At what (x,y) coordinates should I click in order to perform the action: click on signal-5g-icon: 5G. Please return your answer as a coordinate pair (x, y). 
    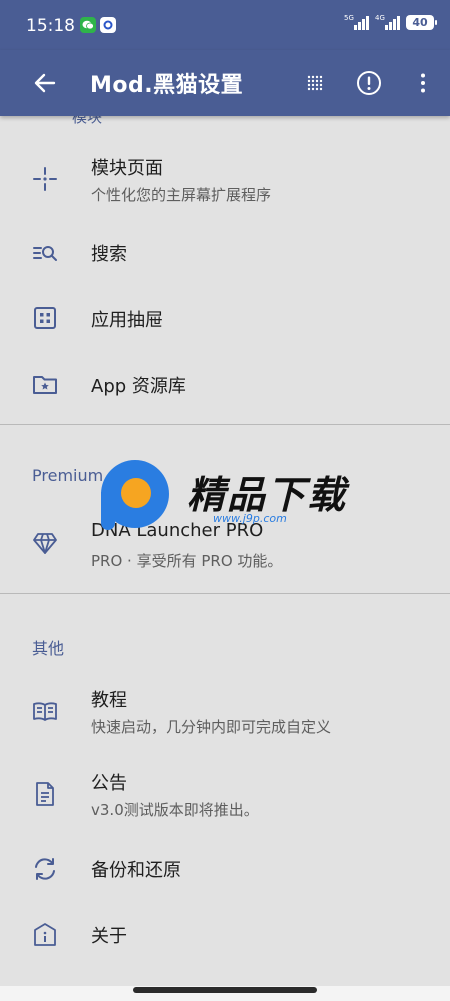
    Looking at the image, I should click on (356, 21).